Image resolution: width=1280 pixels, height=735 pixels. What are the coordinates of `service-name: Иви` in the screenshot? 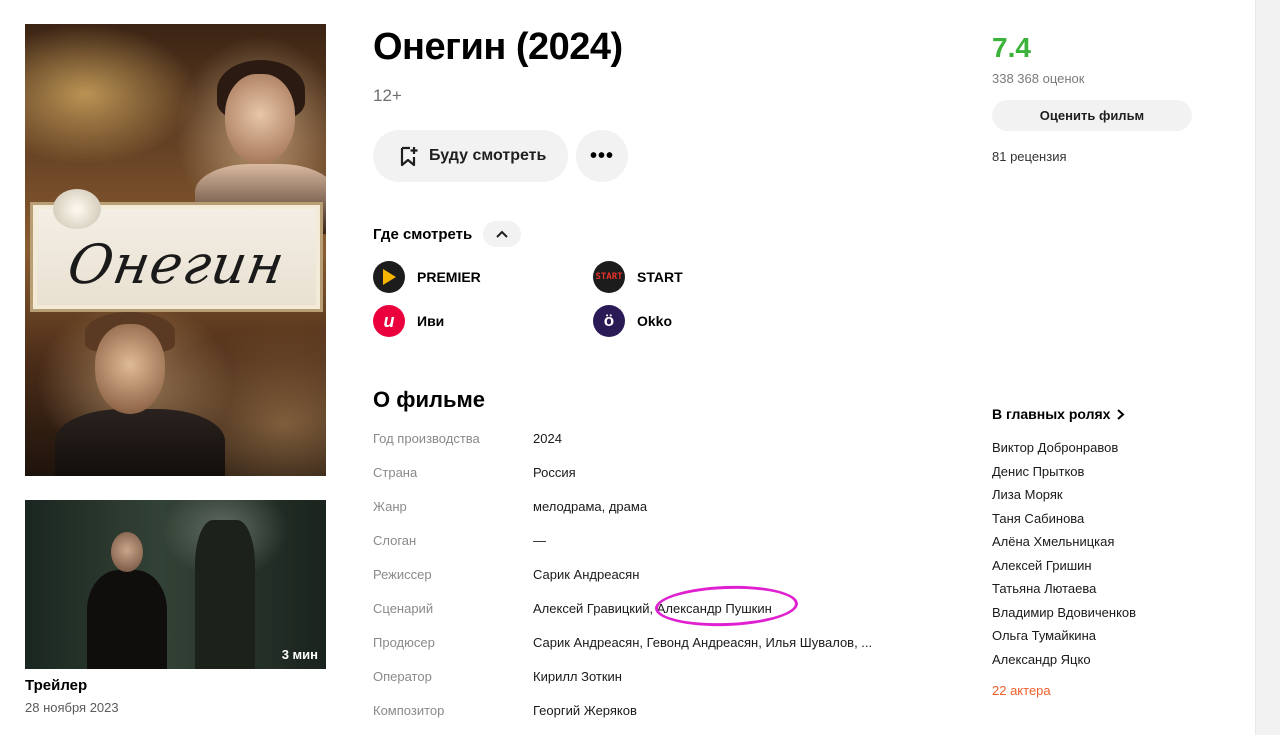 It's located at (431, 321).